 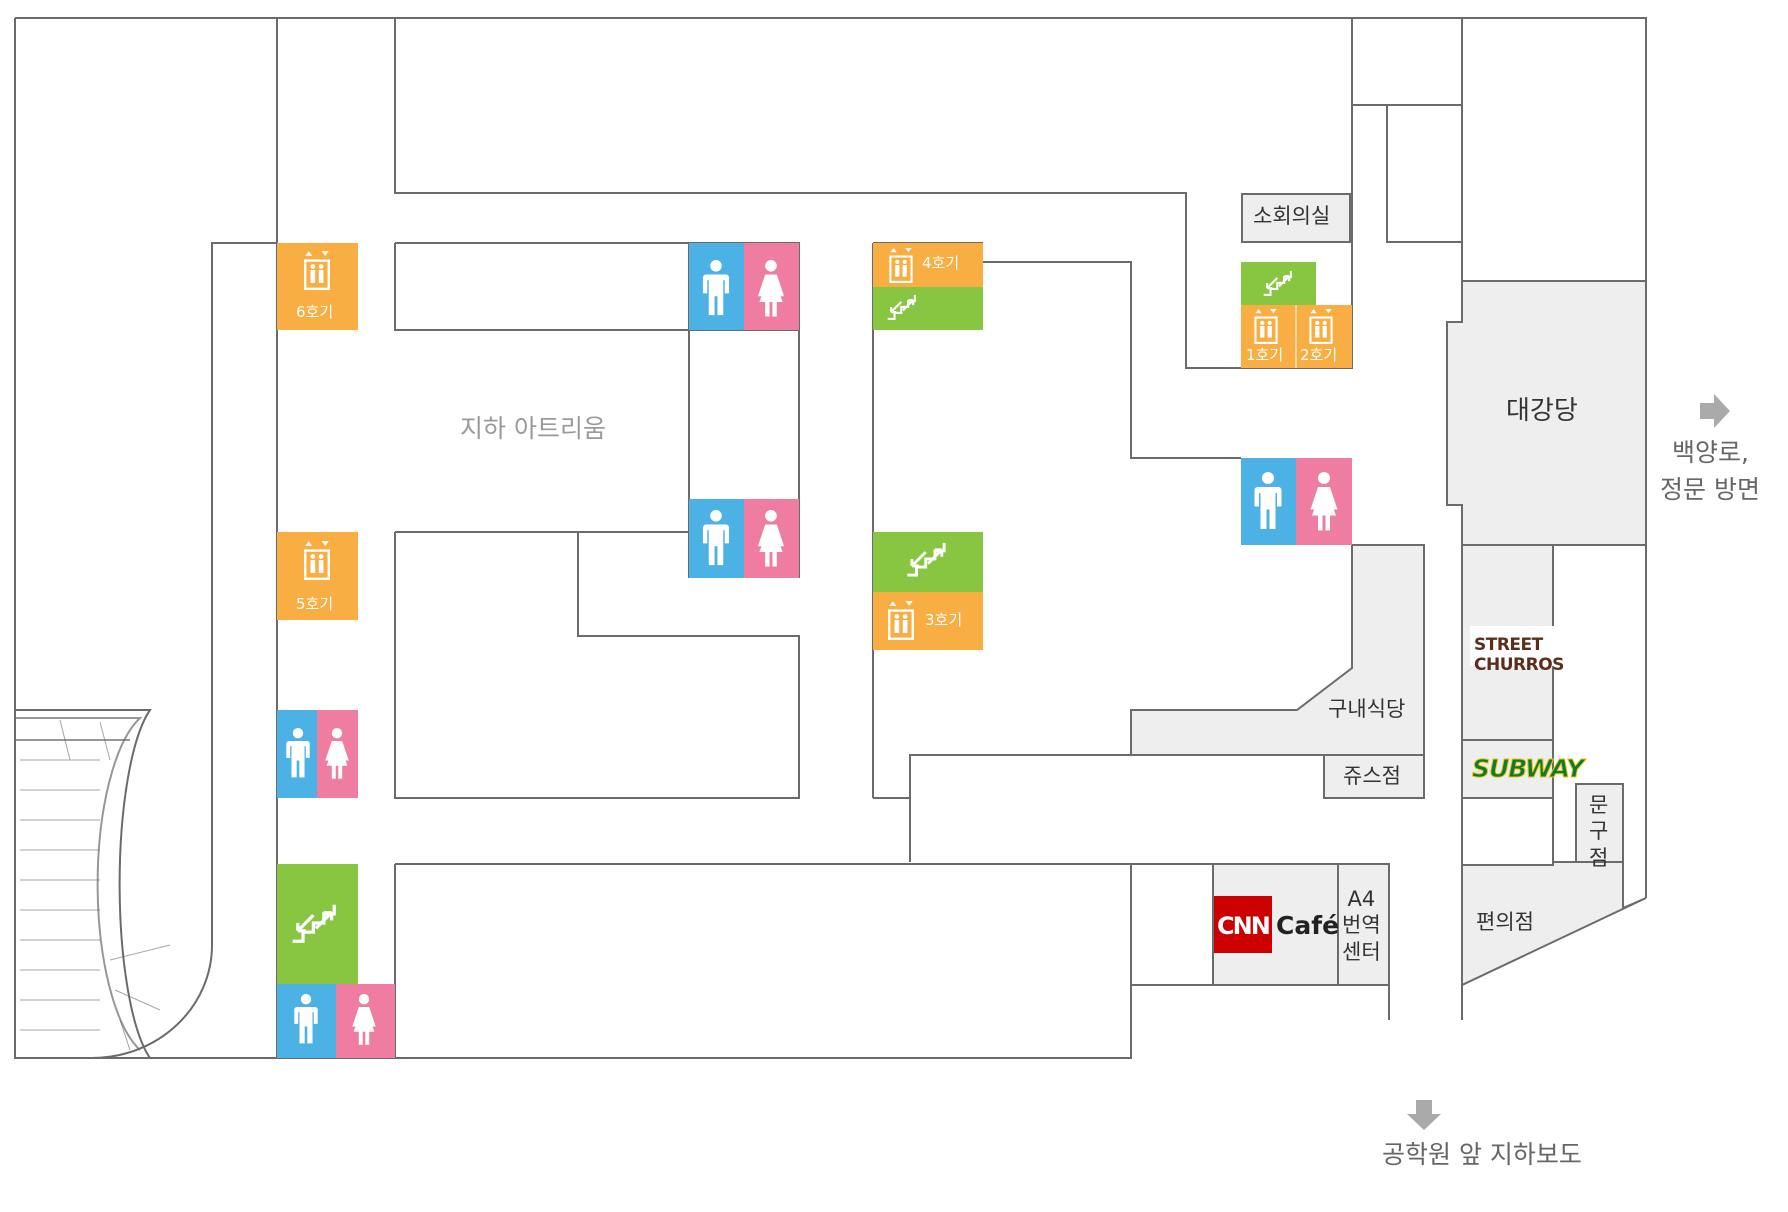 I want to click on translation-center-label: A4 번역 센터, so click(x=1361, y=925).